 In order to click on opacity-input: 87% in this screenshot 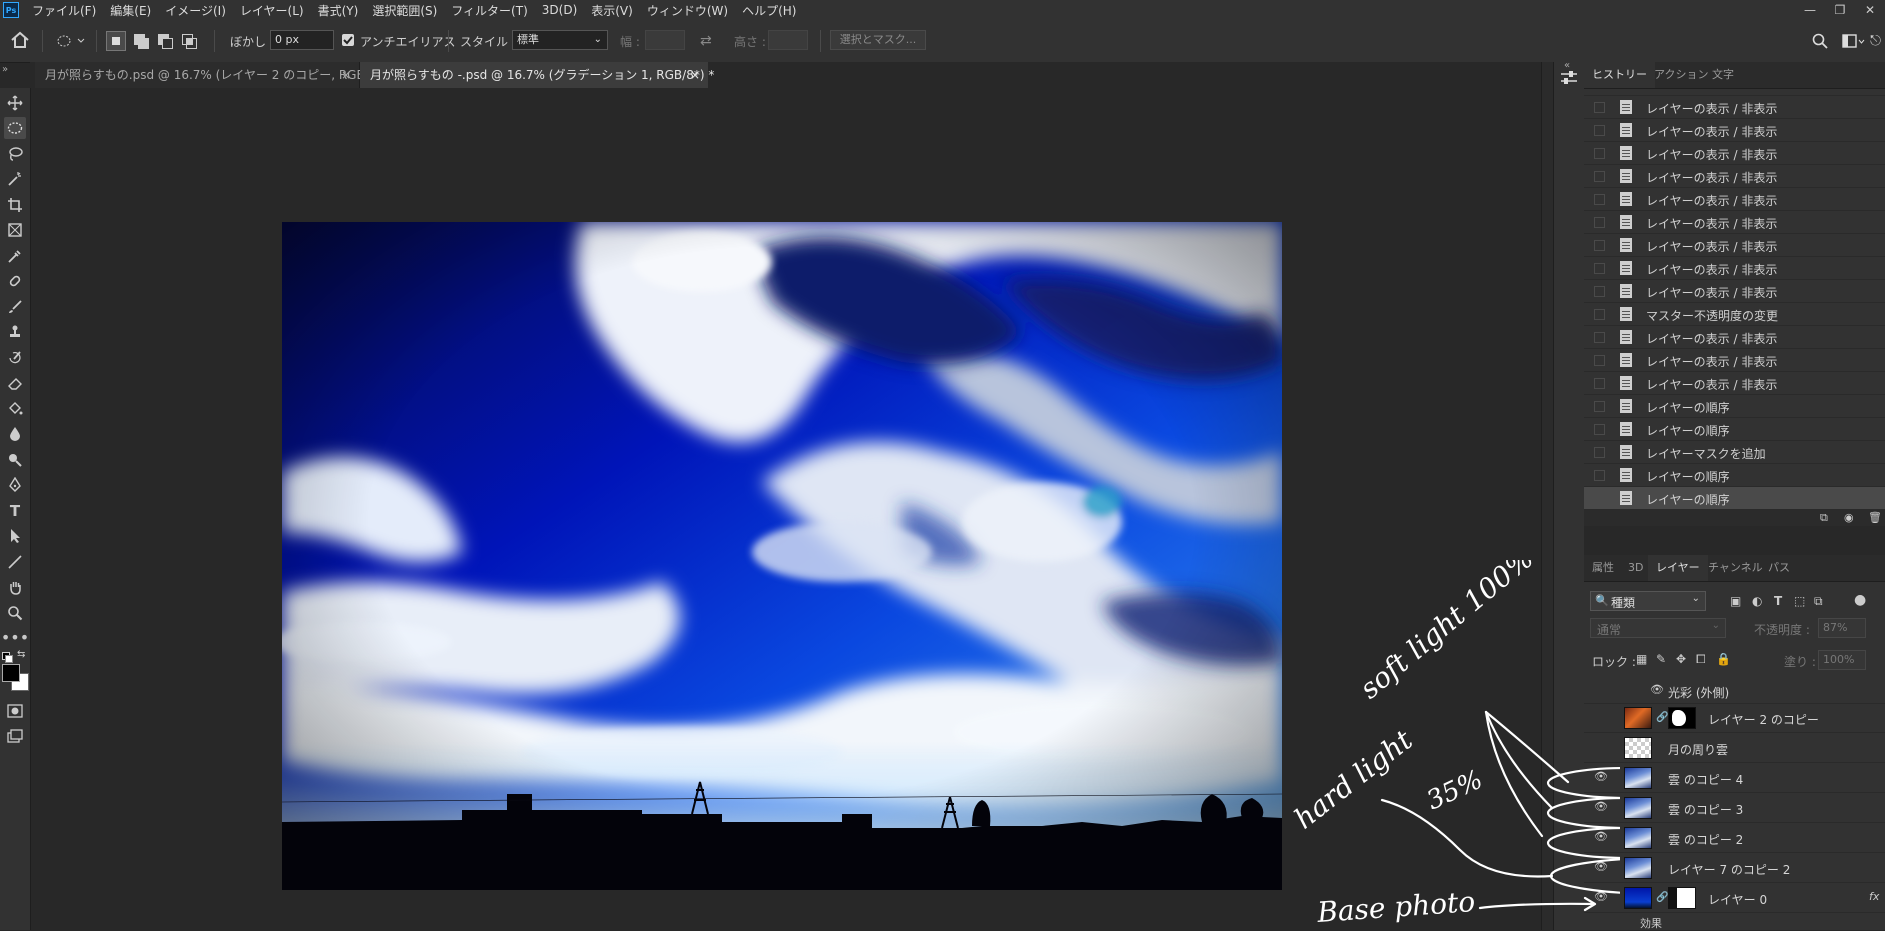, I will do `click(1842, 628)`.